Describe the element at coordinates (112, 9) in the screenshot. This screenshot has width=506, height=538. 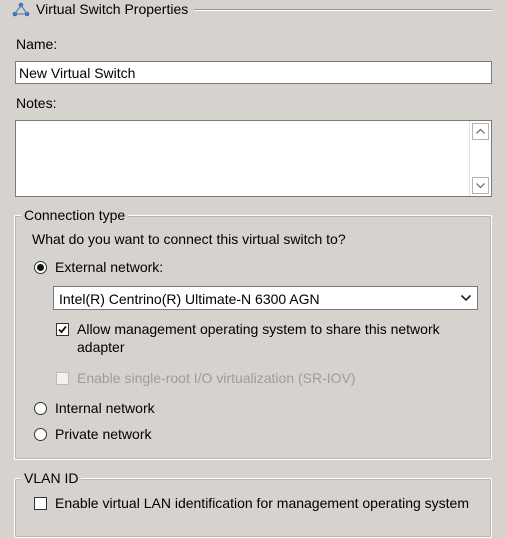
I see `section-title: Virtual Switch Properties` at that location.